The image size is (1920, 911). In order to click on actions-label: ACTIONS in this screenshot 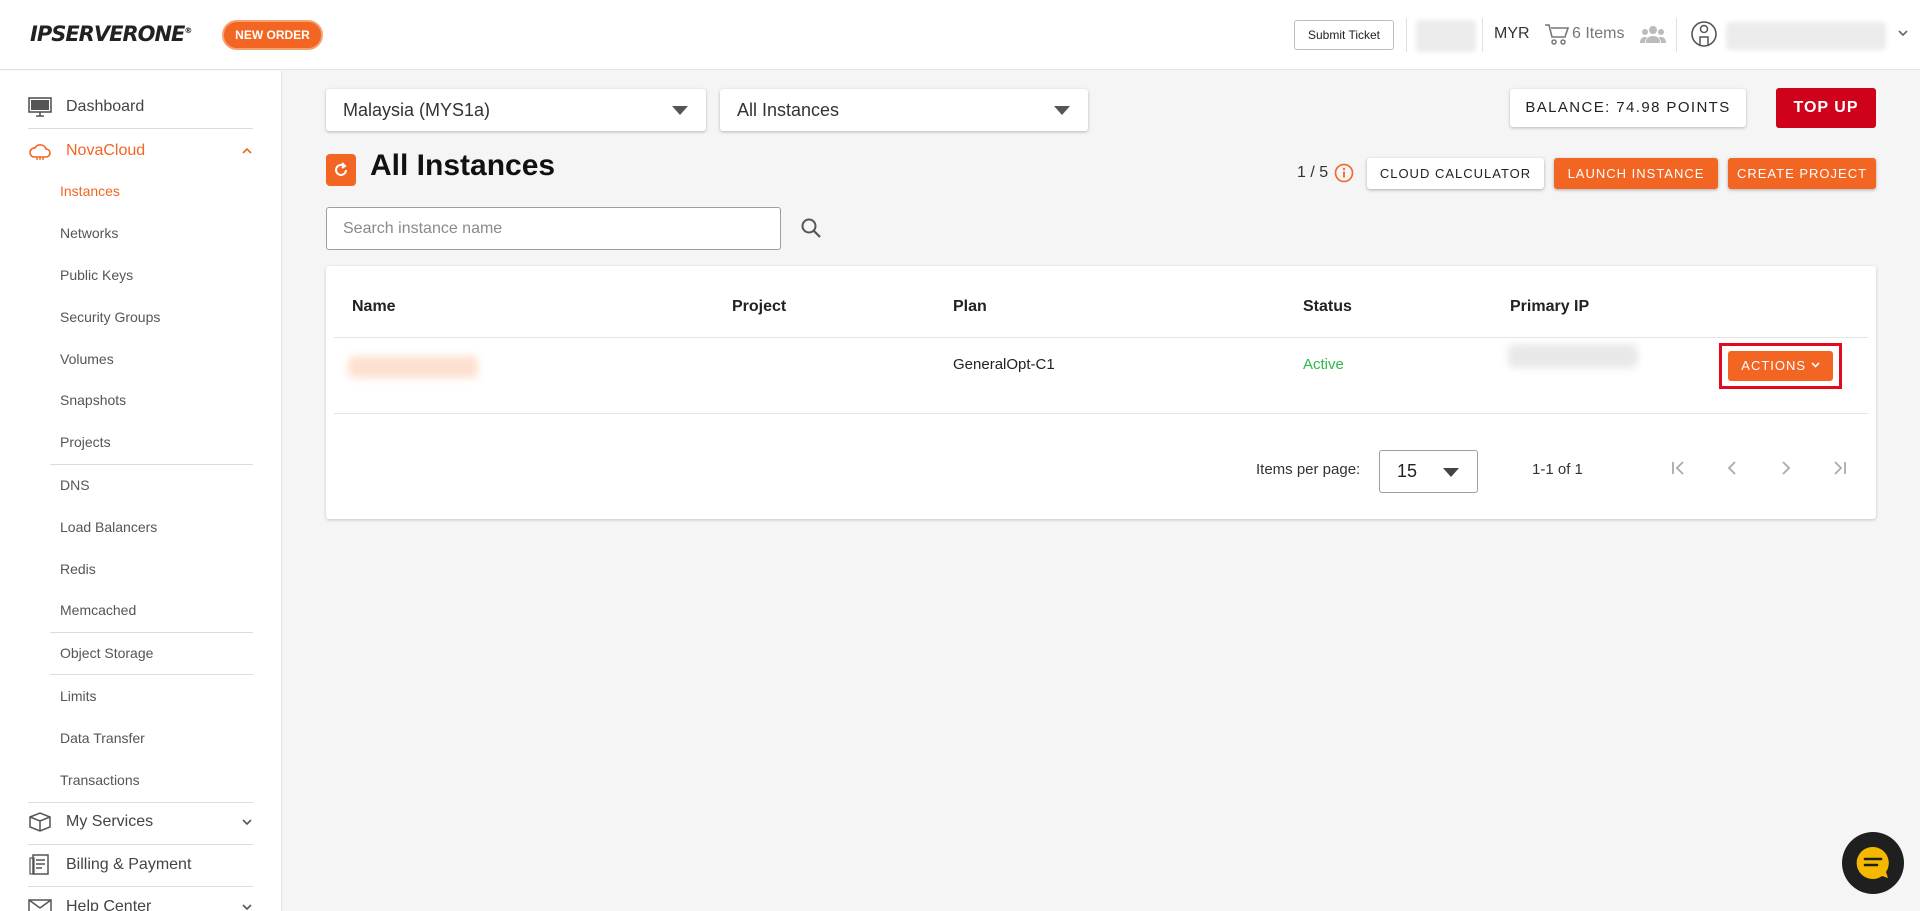, I will do `click(1774, 365)`.